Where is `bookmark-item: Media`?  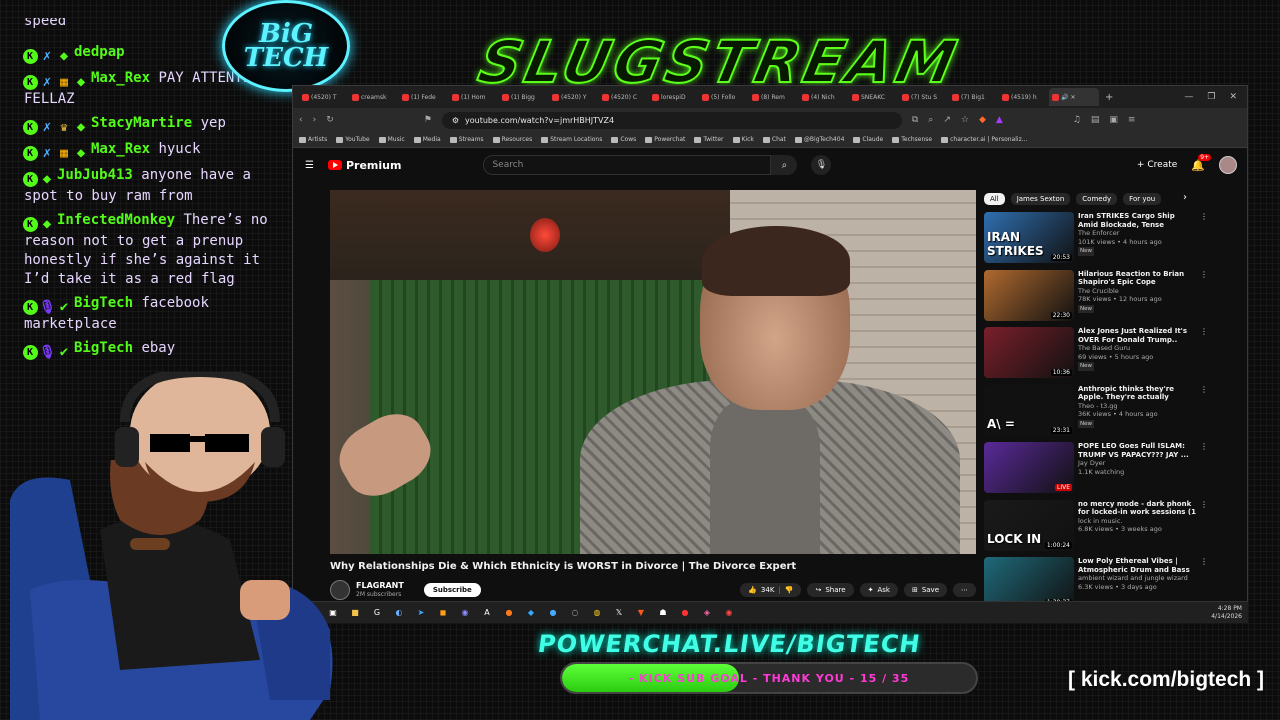
bookmark-item: Media is located at coordinates (427, 139).